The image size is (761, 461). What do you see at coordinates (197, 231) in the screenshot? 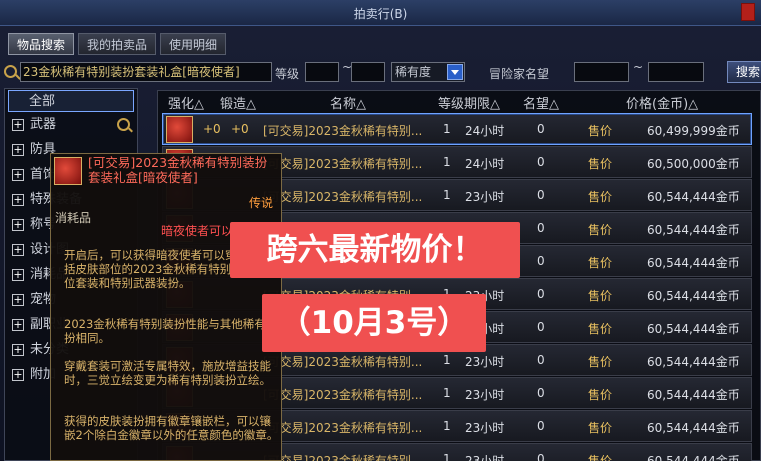
I see `tooltip-set-note: 暗夜使者可以` at bounding box center [197, 231].